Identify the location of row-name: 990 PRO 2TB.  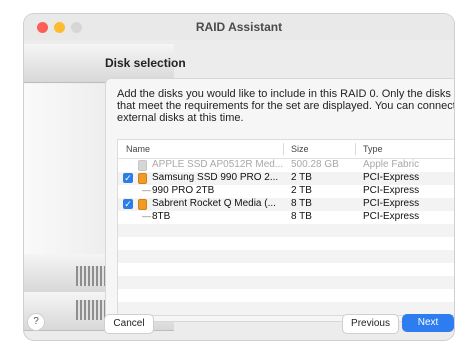
(183, 190).